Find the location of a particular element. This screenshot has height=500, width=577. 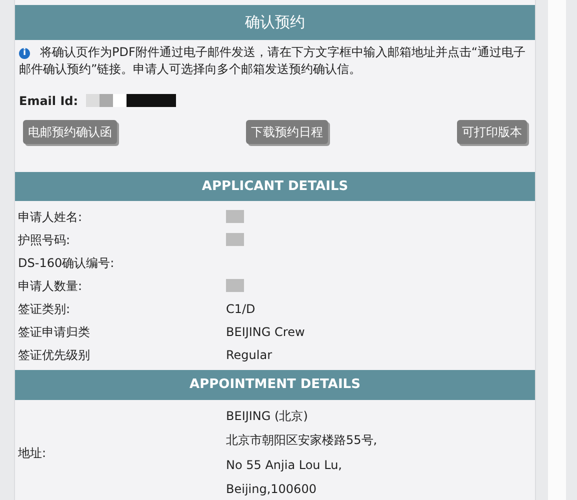

field-label: 签证优先级别 is located at coordinates (54, 355).